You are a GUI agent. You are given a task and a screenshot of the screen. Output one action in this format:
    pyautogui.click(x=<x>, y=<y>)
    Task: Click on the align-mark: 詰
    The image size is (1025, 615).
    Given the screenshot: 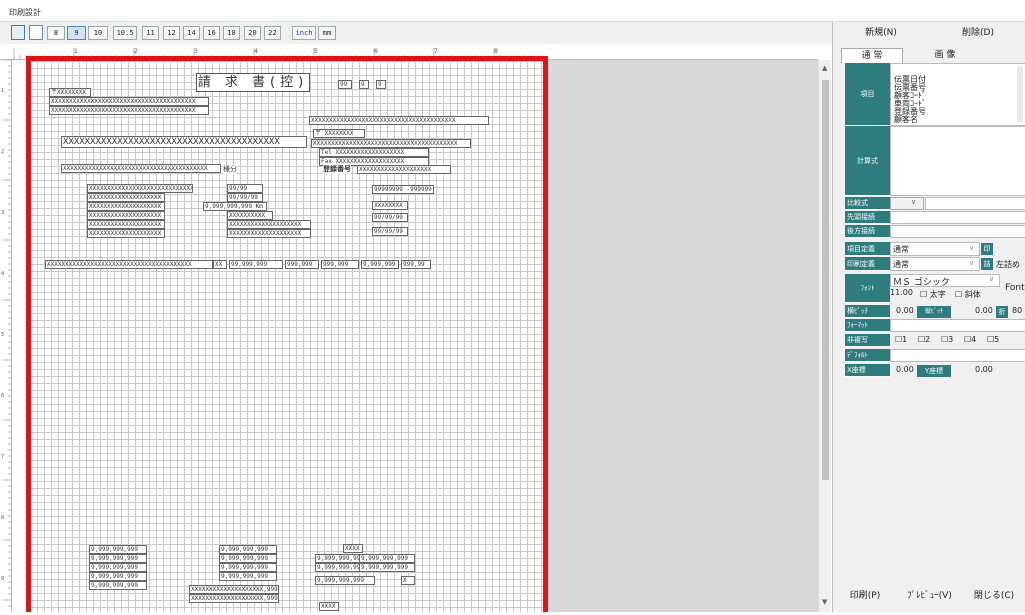 What is the action you would take?
    pyautogui.click(x=987, y=264)
    